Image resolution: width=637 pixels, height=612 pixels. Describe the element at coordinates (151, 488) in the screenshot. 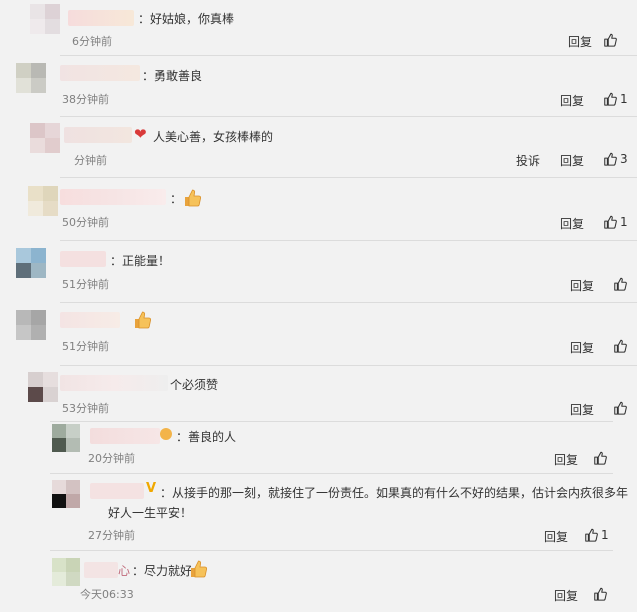

I see `verified-v-icon: V` at that location.